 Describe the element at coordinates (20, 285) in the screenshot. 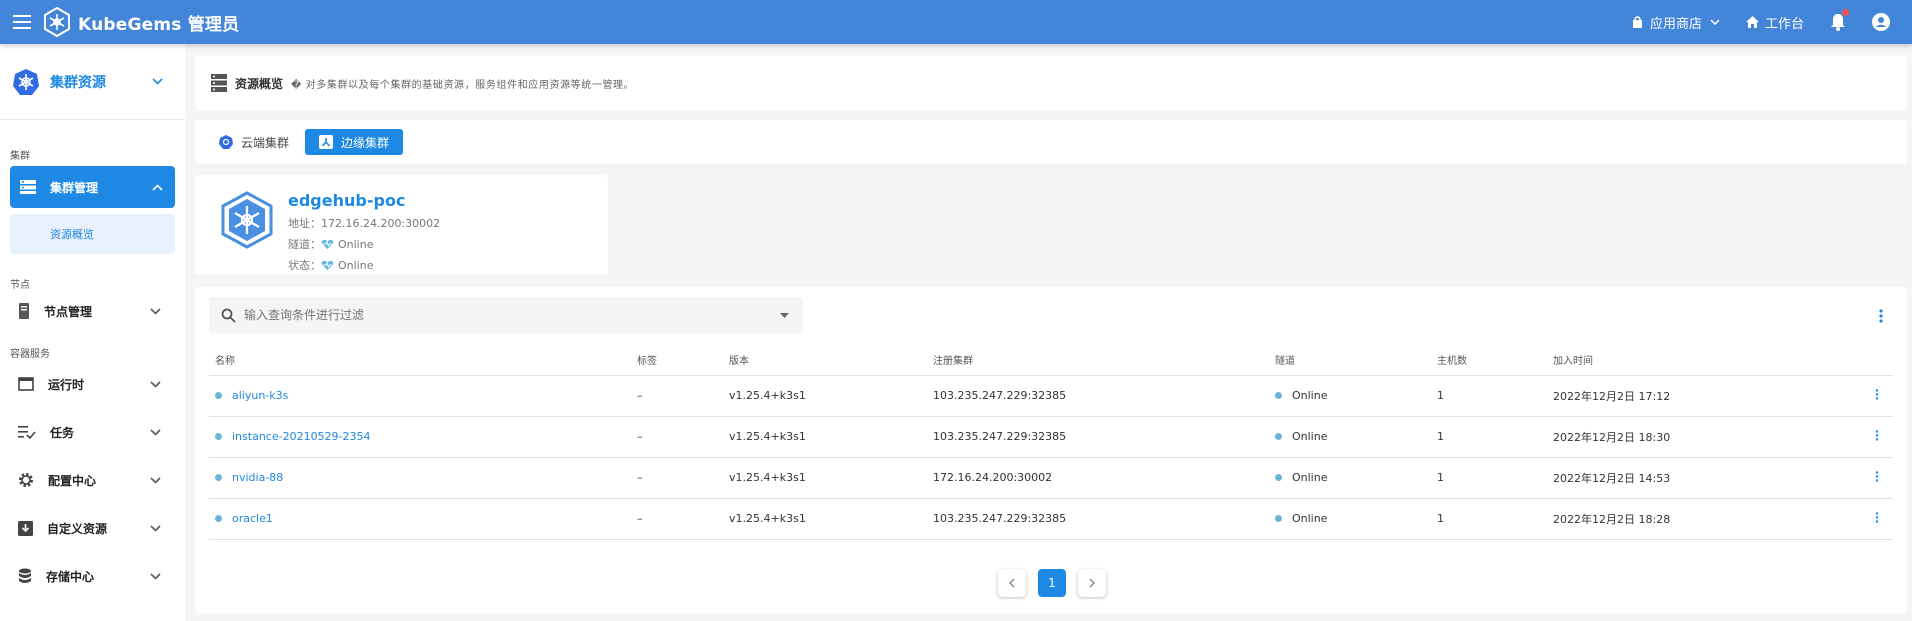

I see `section-label-node: 节点` at that location.